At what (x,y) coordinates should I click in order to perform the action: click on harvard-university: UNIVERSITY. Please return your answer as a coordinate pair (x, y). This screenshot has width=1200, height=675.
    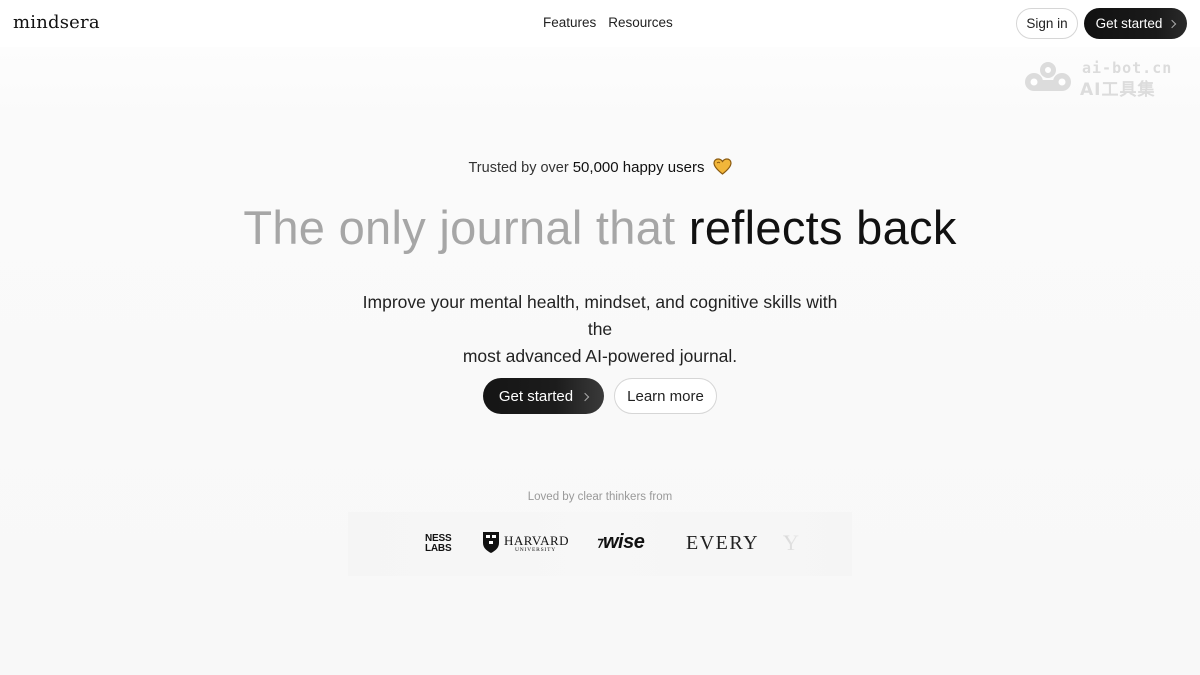
    Looking at the image, I should click on (535, 550).